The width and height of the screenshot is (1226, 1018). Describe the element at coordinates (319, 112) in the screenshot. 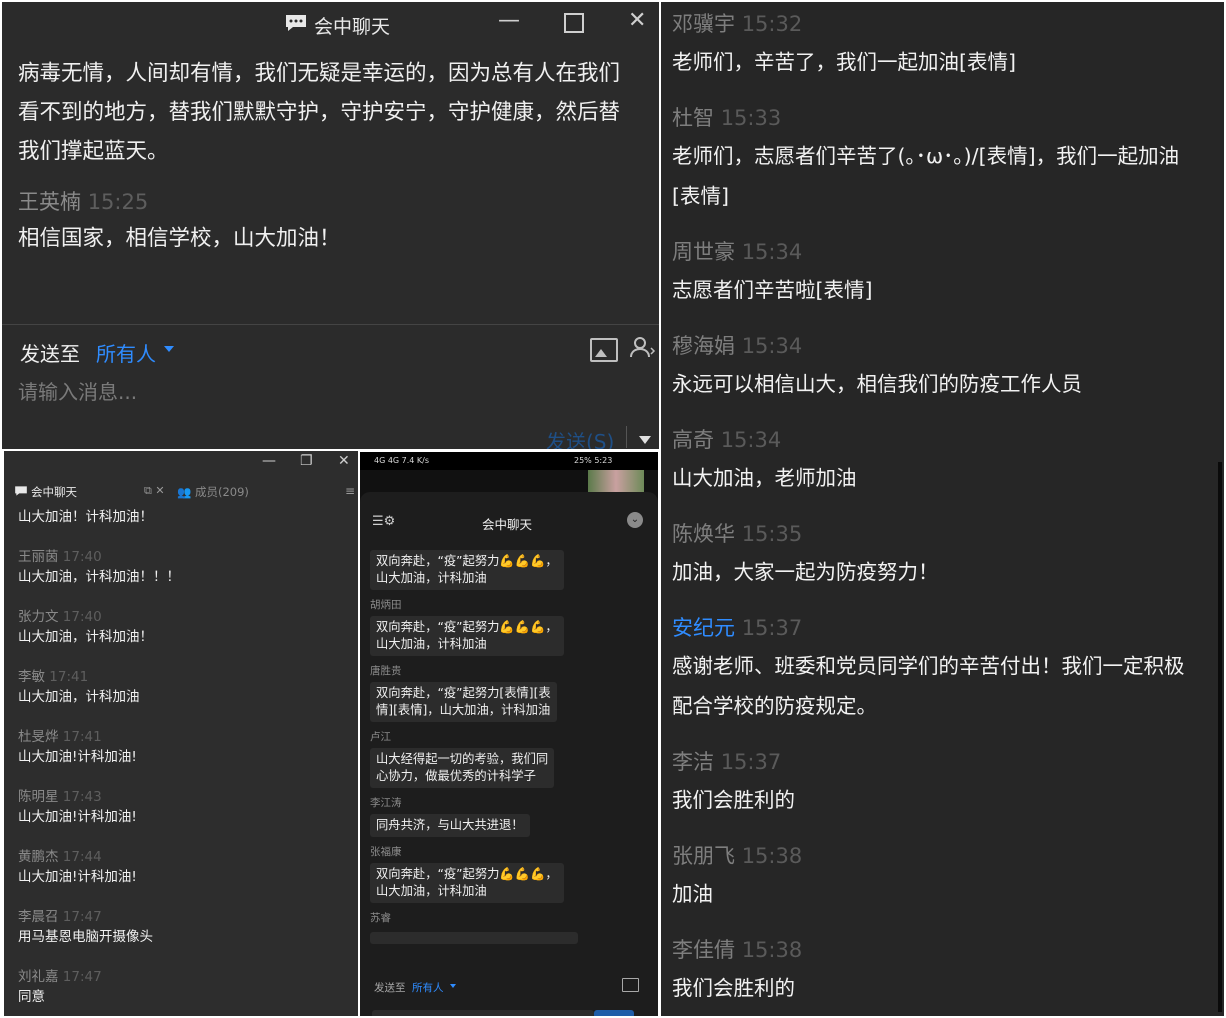

I see `message-text: 看不到的地方，替我们默默守护，守护安宁，守护健康，然后替` at that location.